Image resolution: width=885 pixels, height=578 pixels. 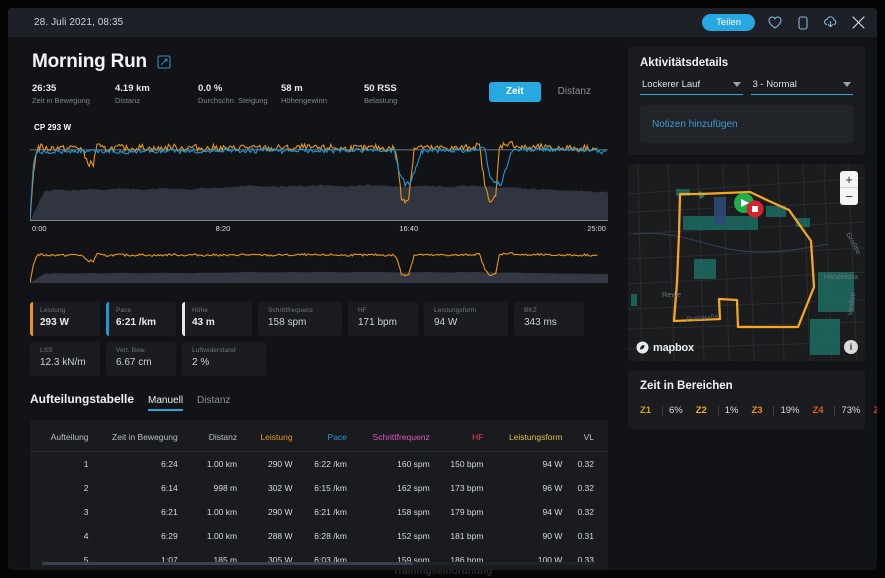 I want to click on table-cell: 0.31, so click(x=585, y=536).